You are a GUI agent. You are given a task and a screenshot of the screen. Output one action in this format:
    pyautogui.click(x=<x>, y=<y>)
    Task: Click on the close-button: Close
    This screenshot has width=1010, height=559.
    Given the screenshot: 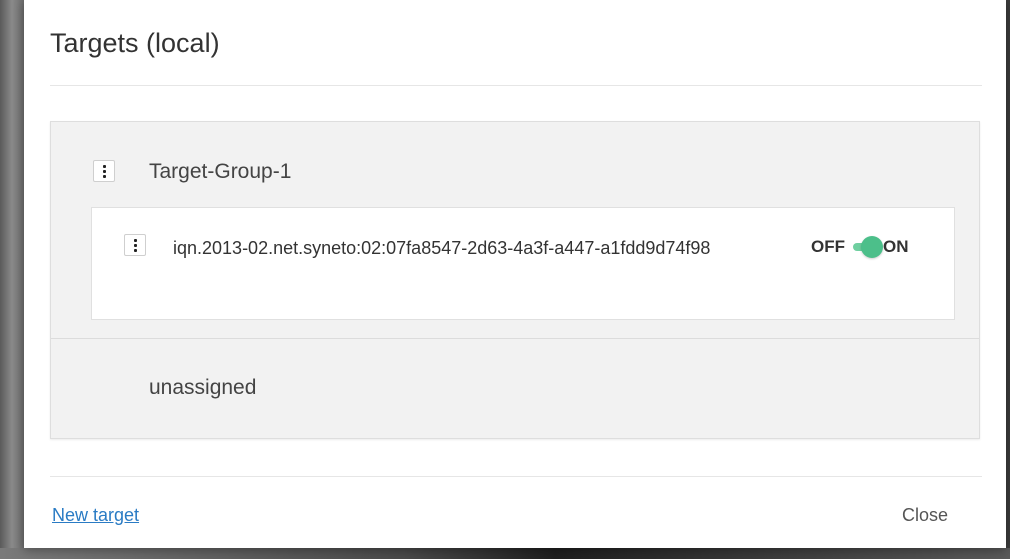 What is the action you would take?
    pyautogui.click(x=925, y=515)
    